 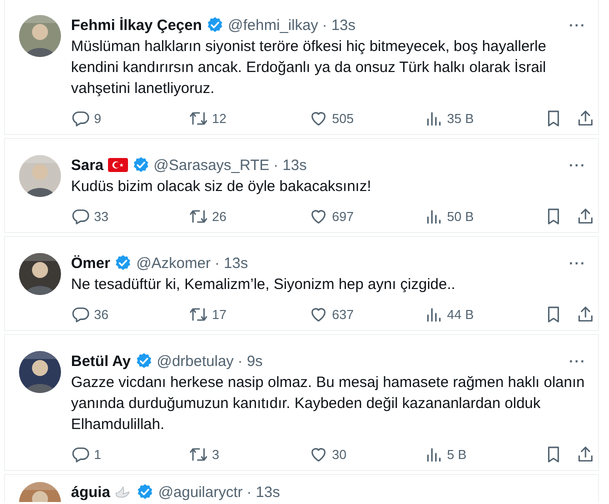 I want to click on user-handle: @drbetulay, so click(x=195, y=361).